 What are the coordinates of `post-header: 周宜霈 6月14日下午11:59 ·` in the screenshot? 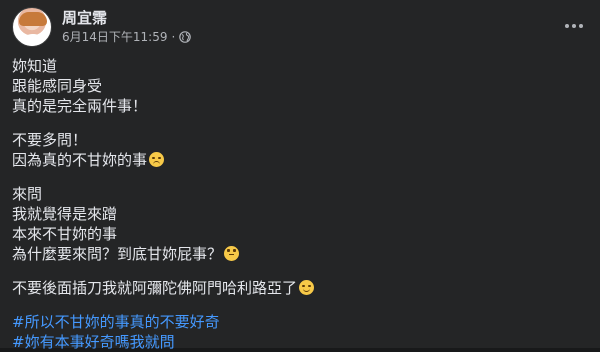 It's located at (102, 27).